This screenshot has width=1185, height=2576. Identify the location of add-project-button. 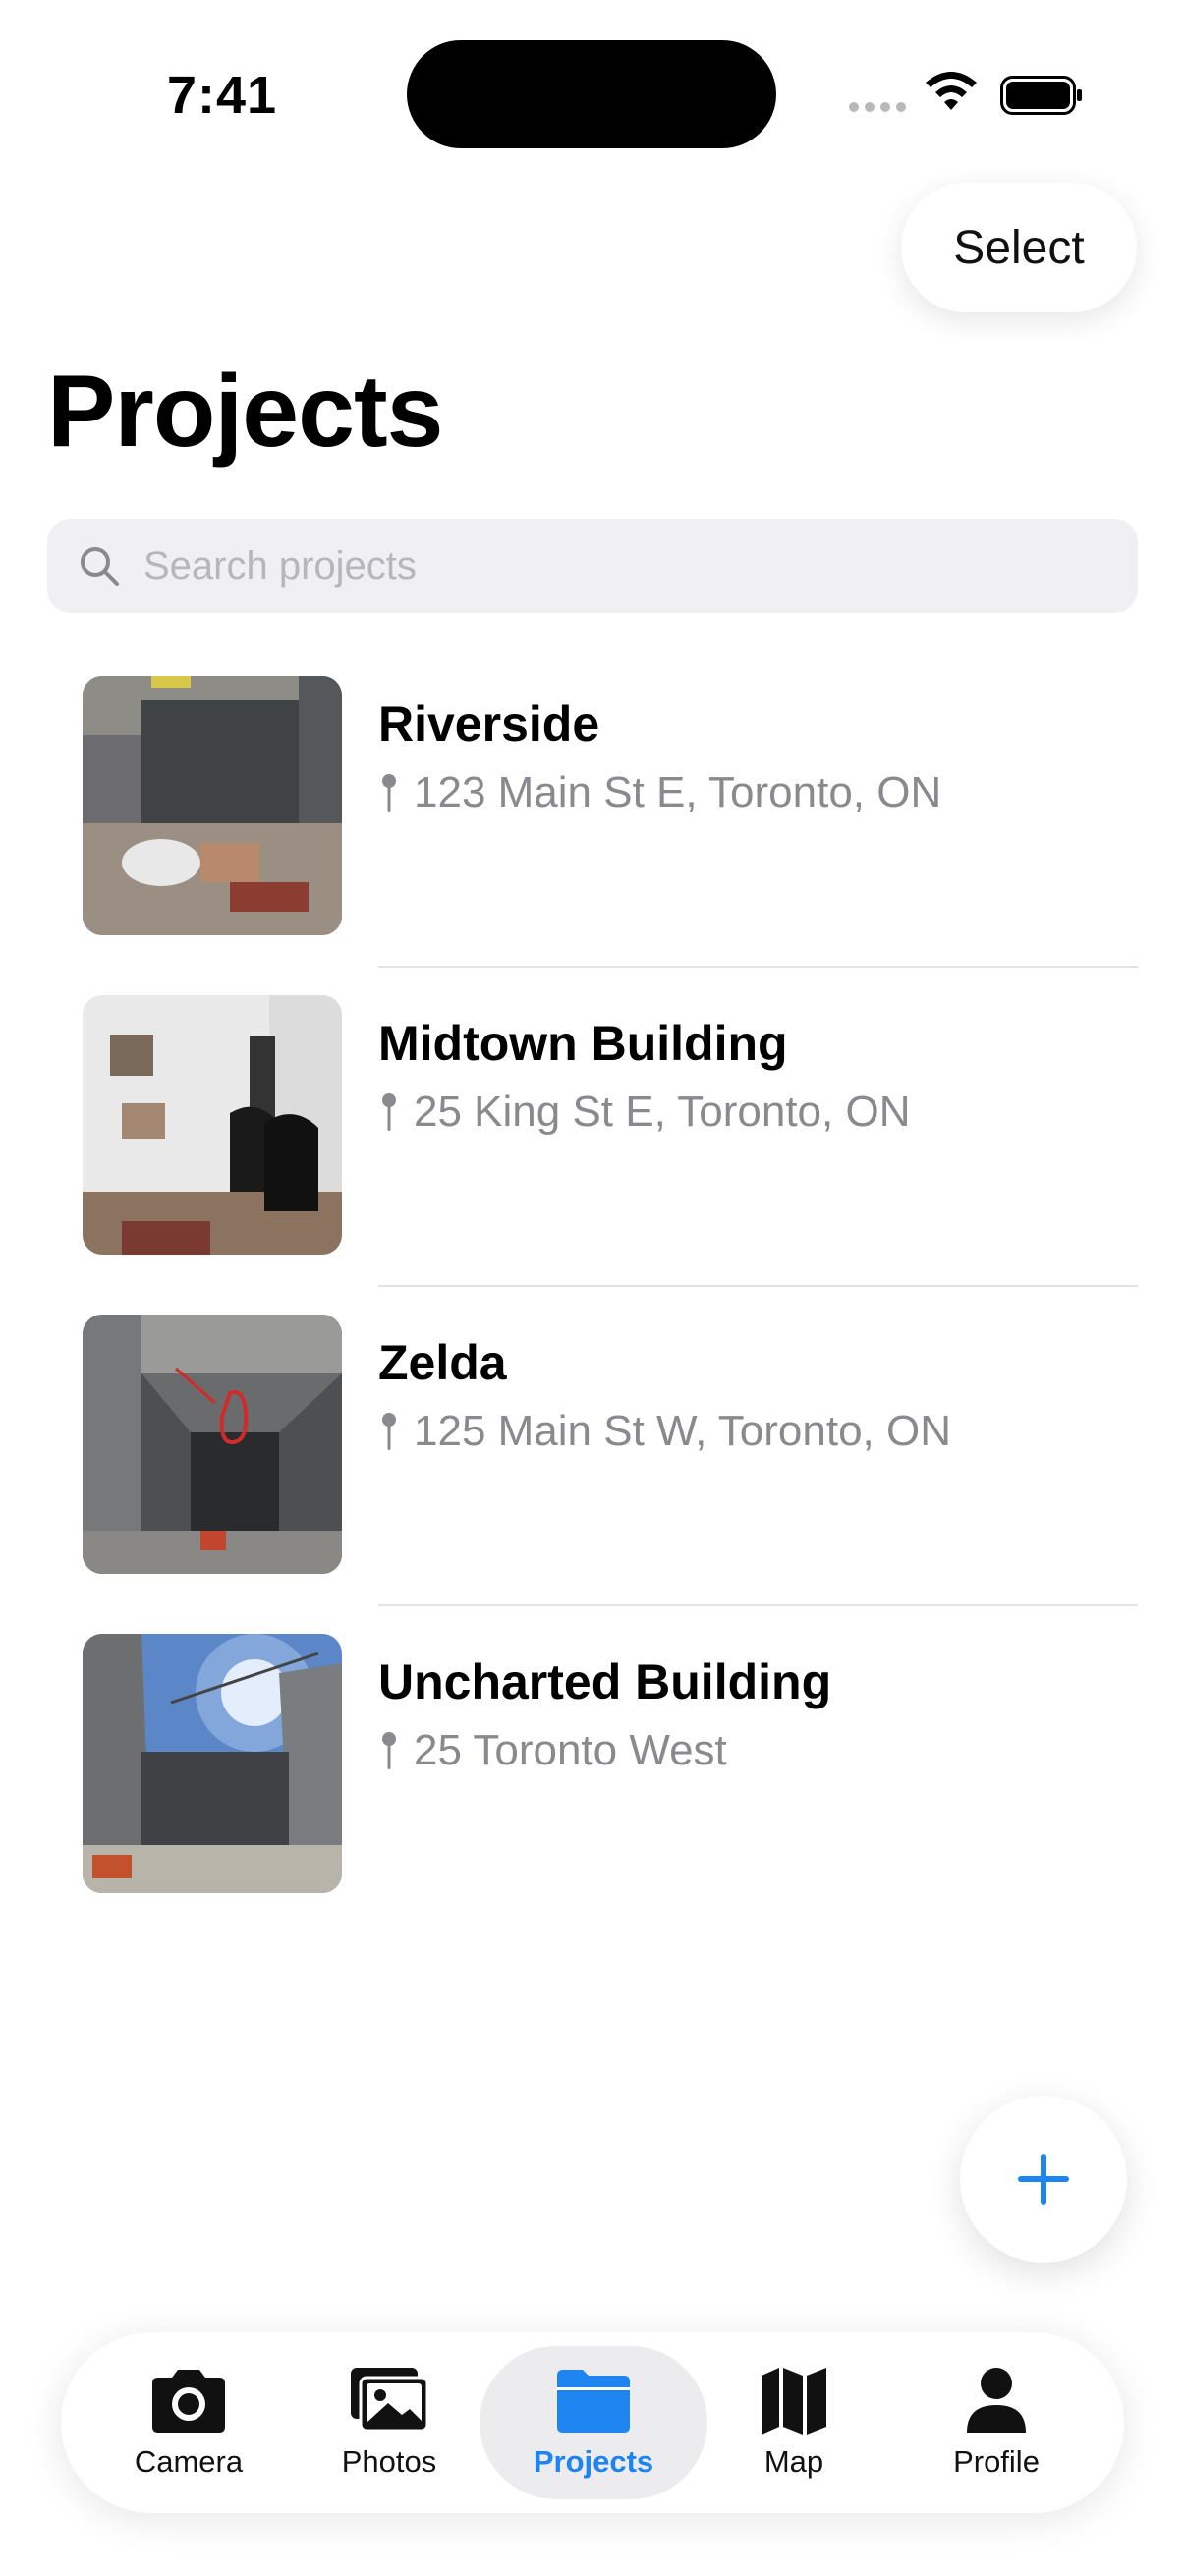
(1044, 2179).